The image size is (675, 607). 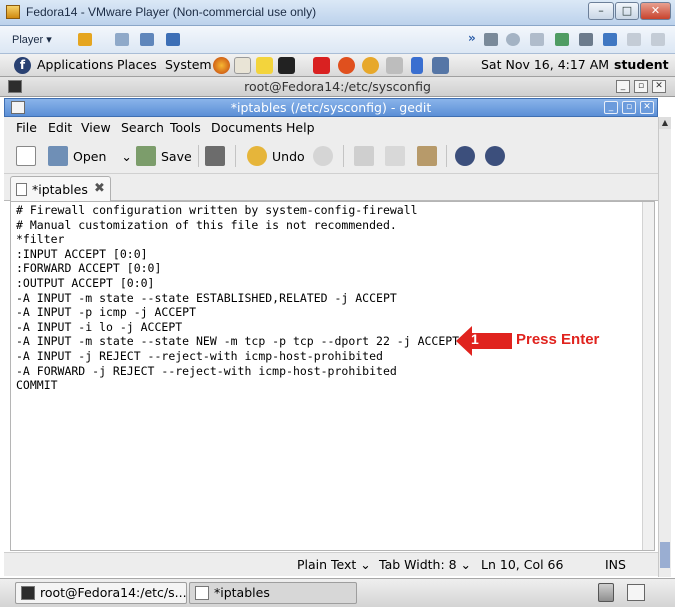 What do you see at coordinates (659, 86) in the screenshot?
I see `terminal-close-button: ✕` at bounding box center [659, 86].